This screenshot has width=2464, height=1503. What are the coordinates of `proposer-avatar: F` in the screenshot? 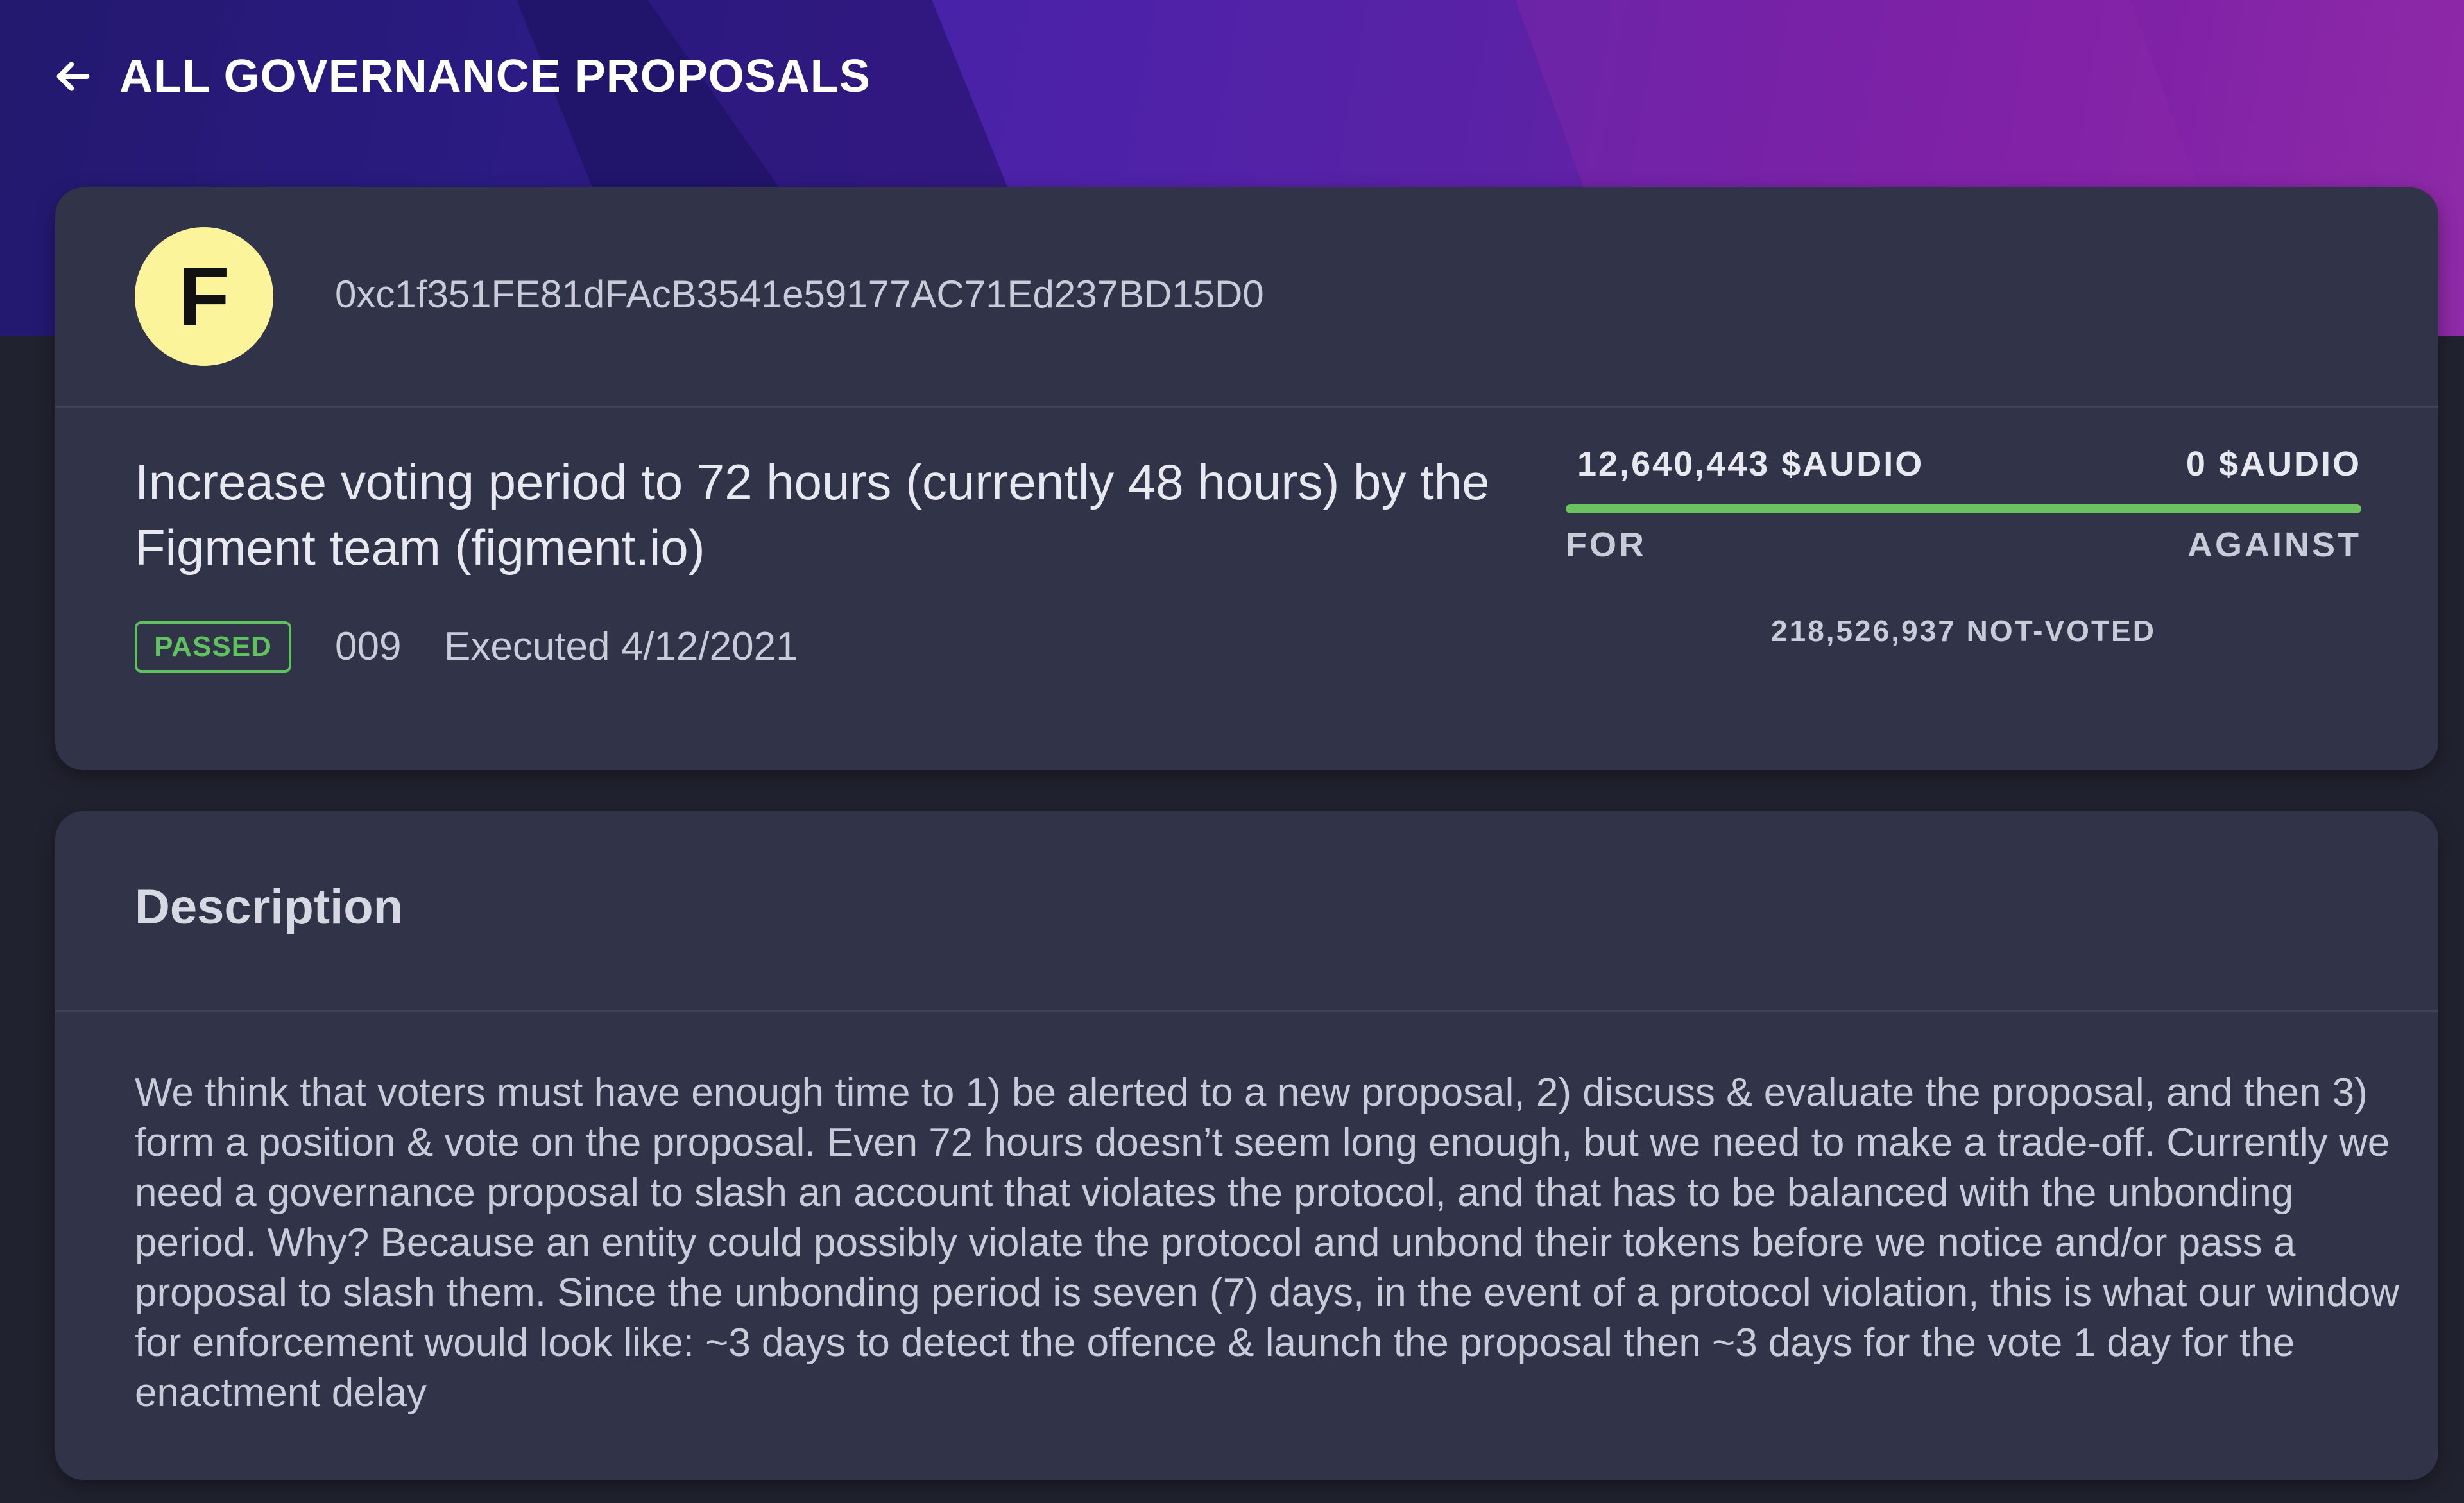 It's located at (204, 296).